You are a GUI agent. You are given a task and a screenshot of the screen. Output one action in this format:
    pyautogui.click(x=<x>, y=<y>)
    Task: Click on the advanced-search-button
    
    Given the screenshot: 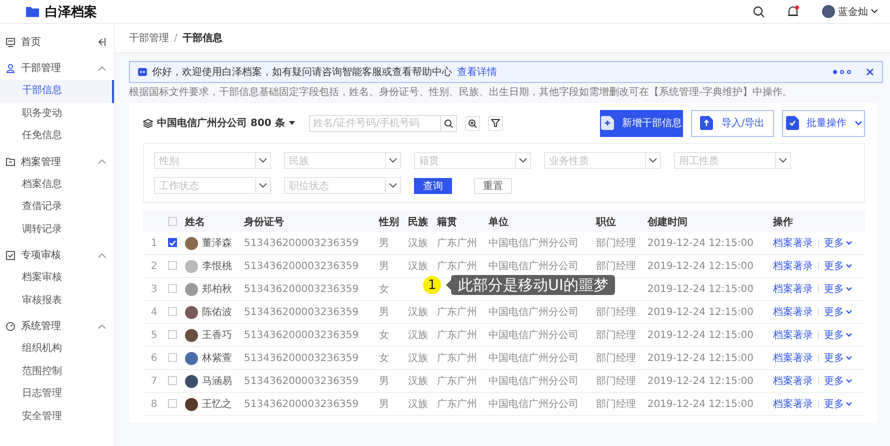 What is the action you would take?
    pyautogui.click(x=472, y=123)
    